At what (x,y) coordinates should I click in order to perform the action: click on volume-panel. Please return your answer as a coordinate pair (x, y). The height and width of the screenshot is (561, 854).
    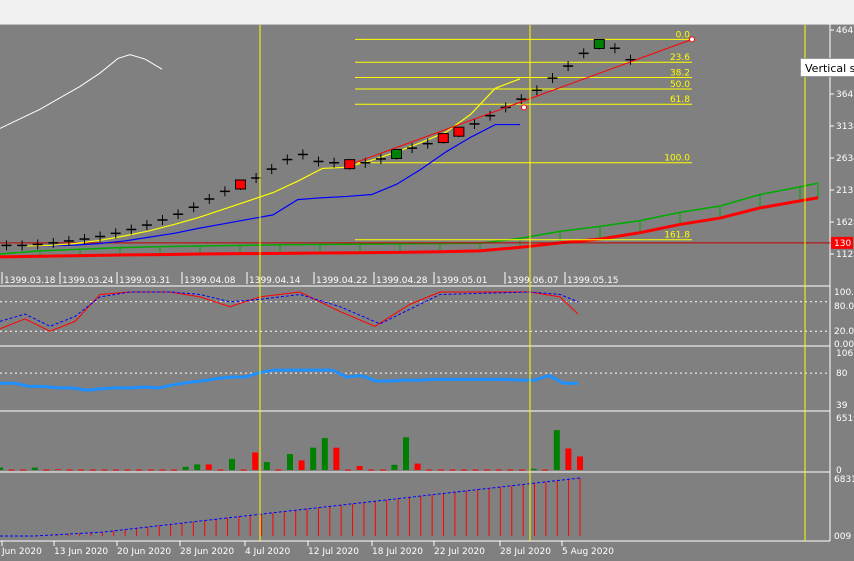
    Looking at the image, I should click on (415, 442).